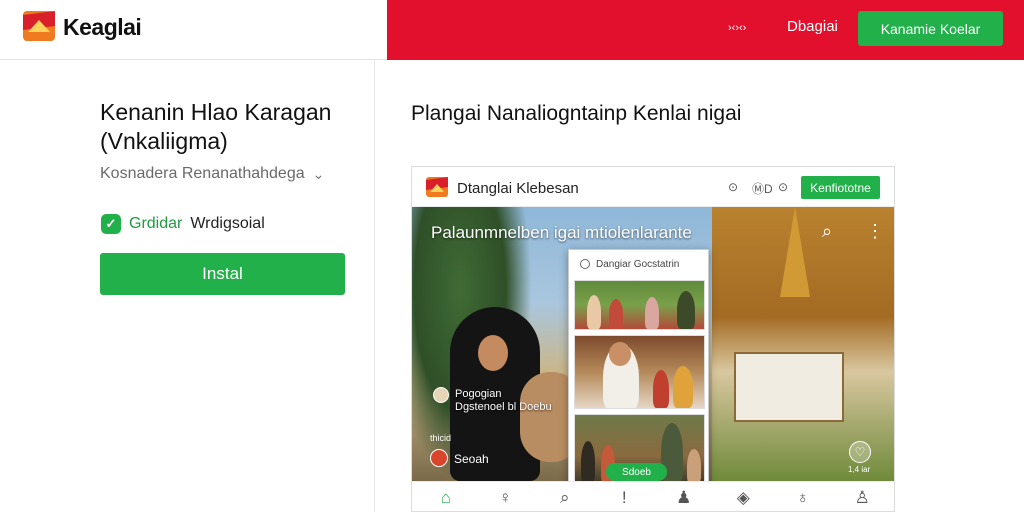  I want to click on app-developer: Kosnadera Renanathahdega ⌄, so click(212, 174).